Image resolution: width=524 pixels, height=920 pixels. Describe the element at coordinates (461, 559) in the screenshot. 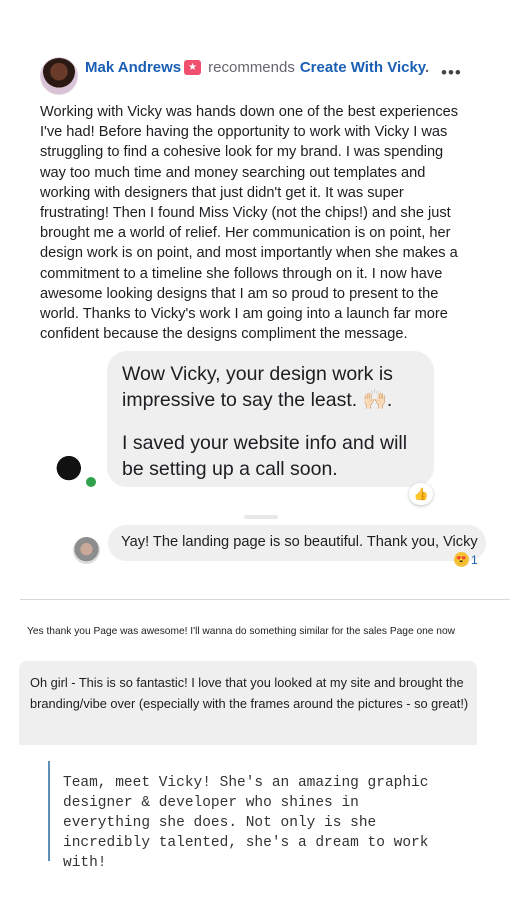

I see `heart-eyes-icon: 😍` at that location.